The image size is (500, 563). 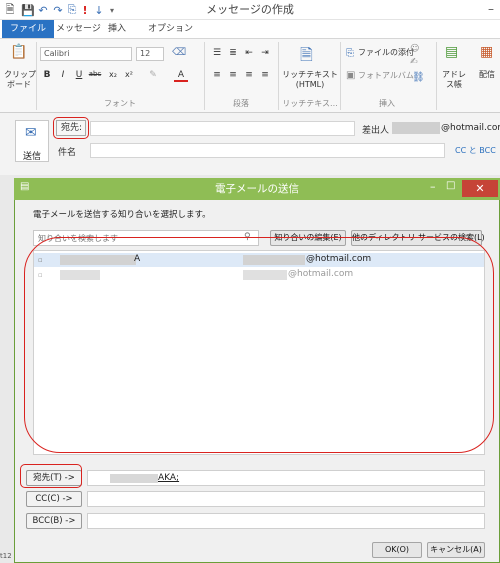 What do you see at coordinates (265, 53) in the screenshot?
I see `increase-indent-icon: ⇥` at bounding box center [265, 53].